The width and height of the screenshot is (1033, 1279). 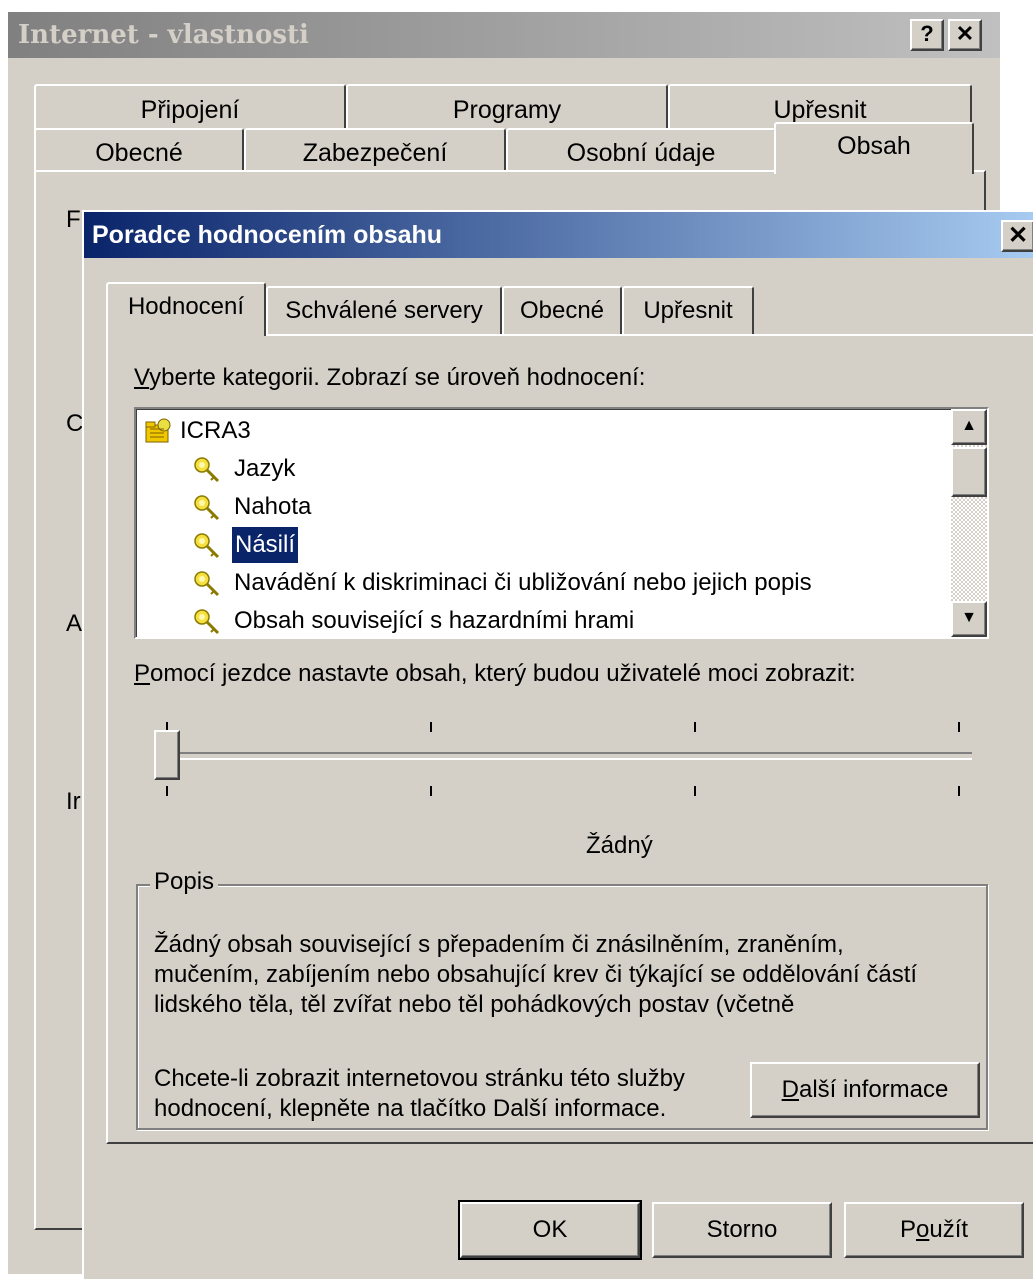 I want to click on vertical-scrollbar: ▲ ▼, so click(x=969, y=523).